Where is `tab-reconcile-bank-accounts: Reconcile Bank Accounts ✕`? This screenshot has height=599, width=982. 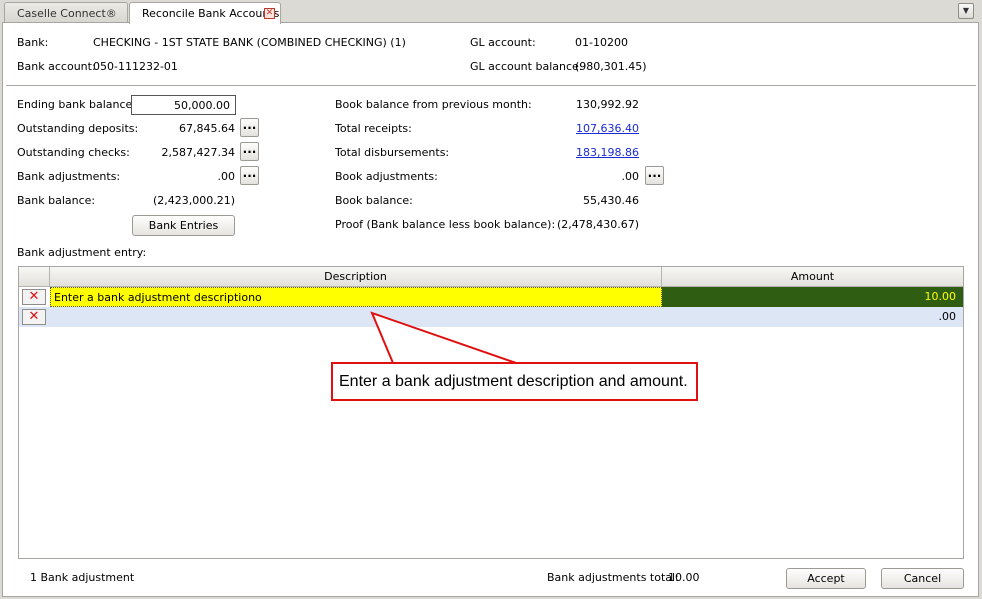 tab-reconcile-bank-accounts: Reconcile Bank Accounts ✕ is located at coordinates (205, 13).